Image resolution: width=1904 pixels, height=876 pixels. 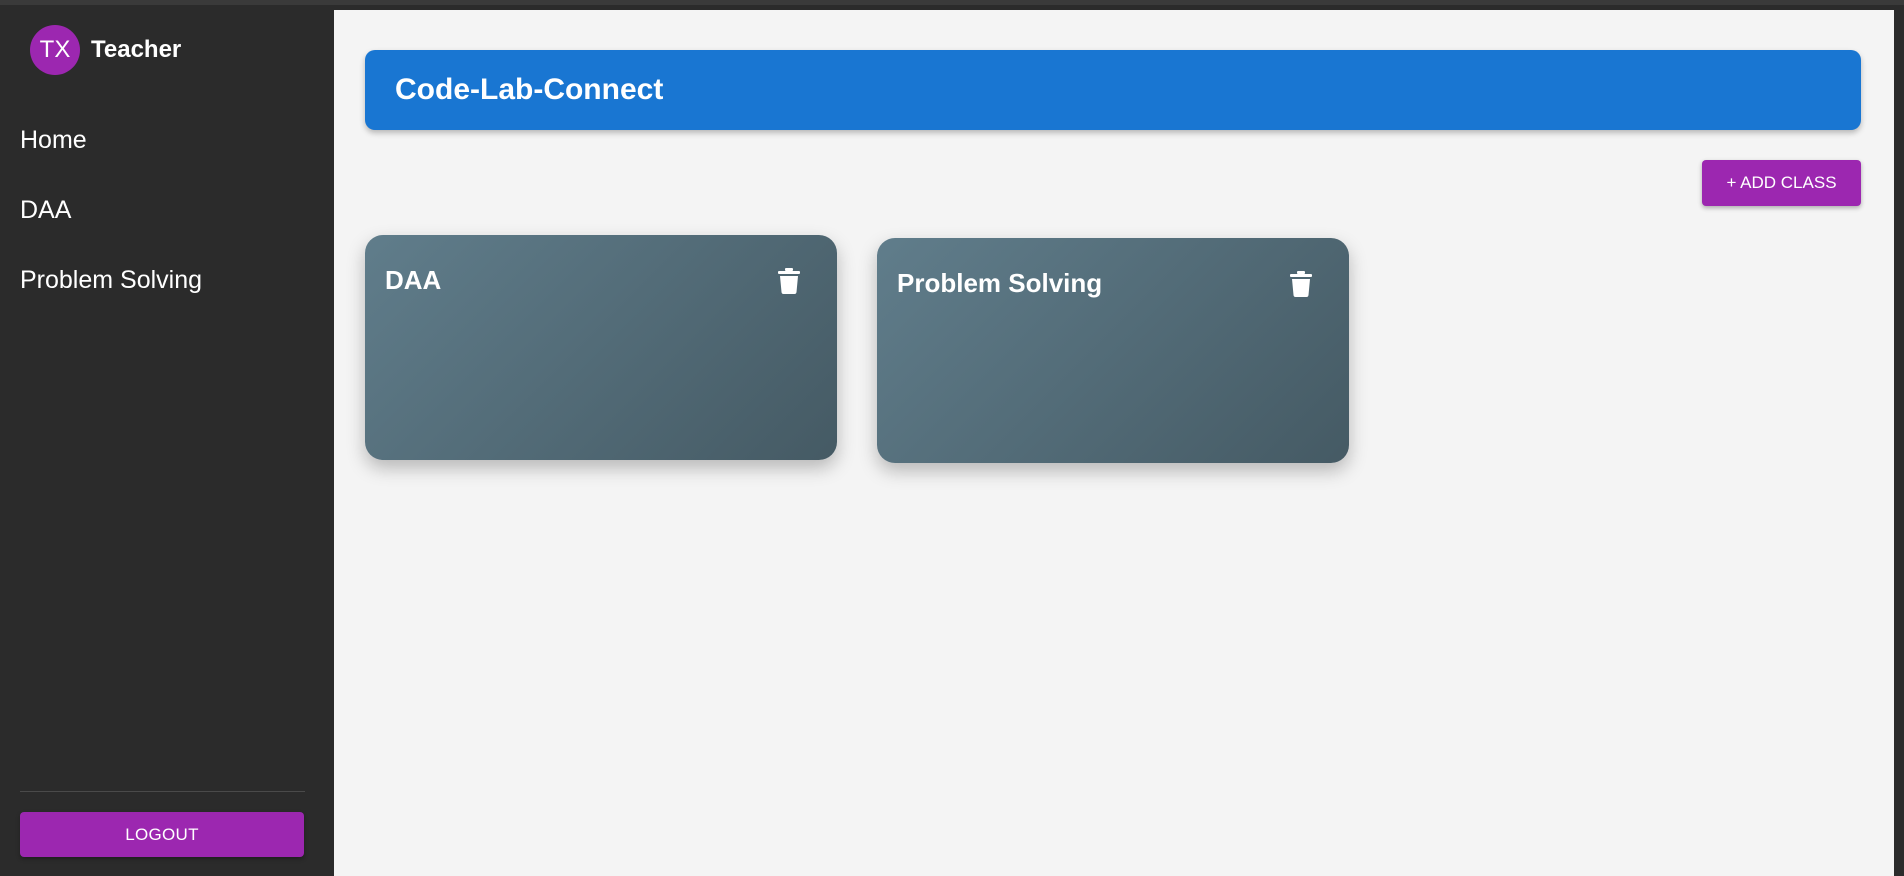 I want to click on app-header: Code-Lab-Connect, so click(x=1113, y=90).